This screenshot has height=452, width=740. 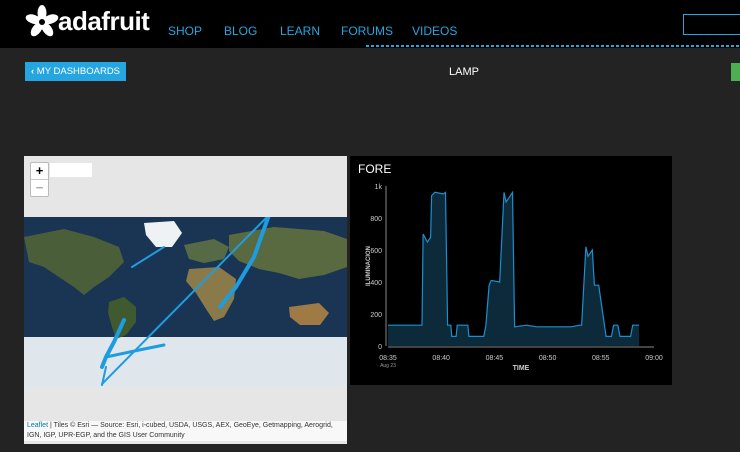 I want to click on zoom-out-button: −, so click(x=39, y=187).